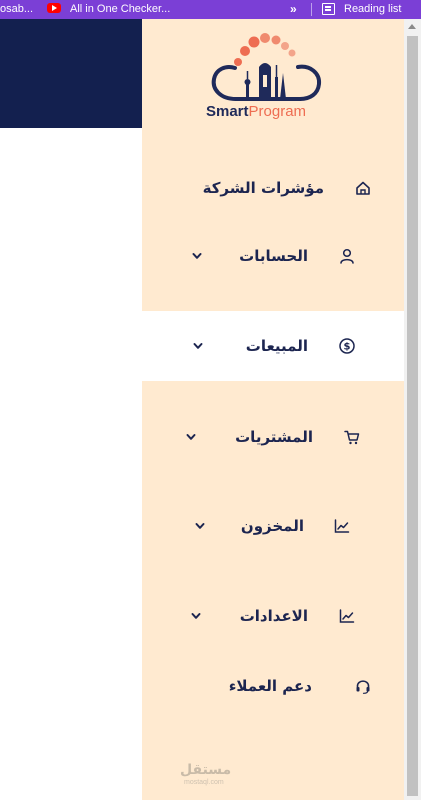  I want to click on dollar-circle-icon: $, so click(347, 346).